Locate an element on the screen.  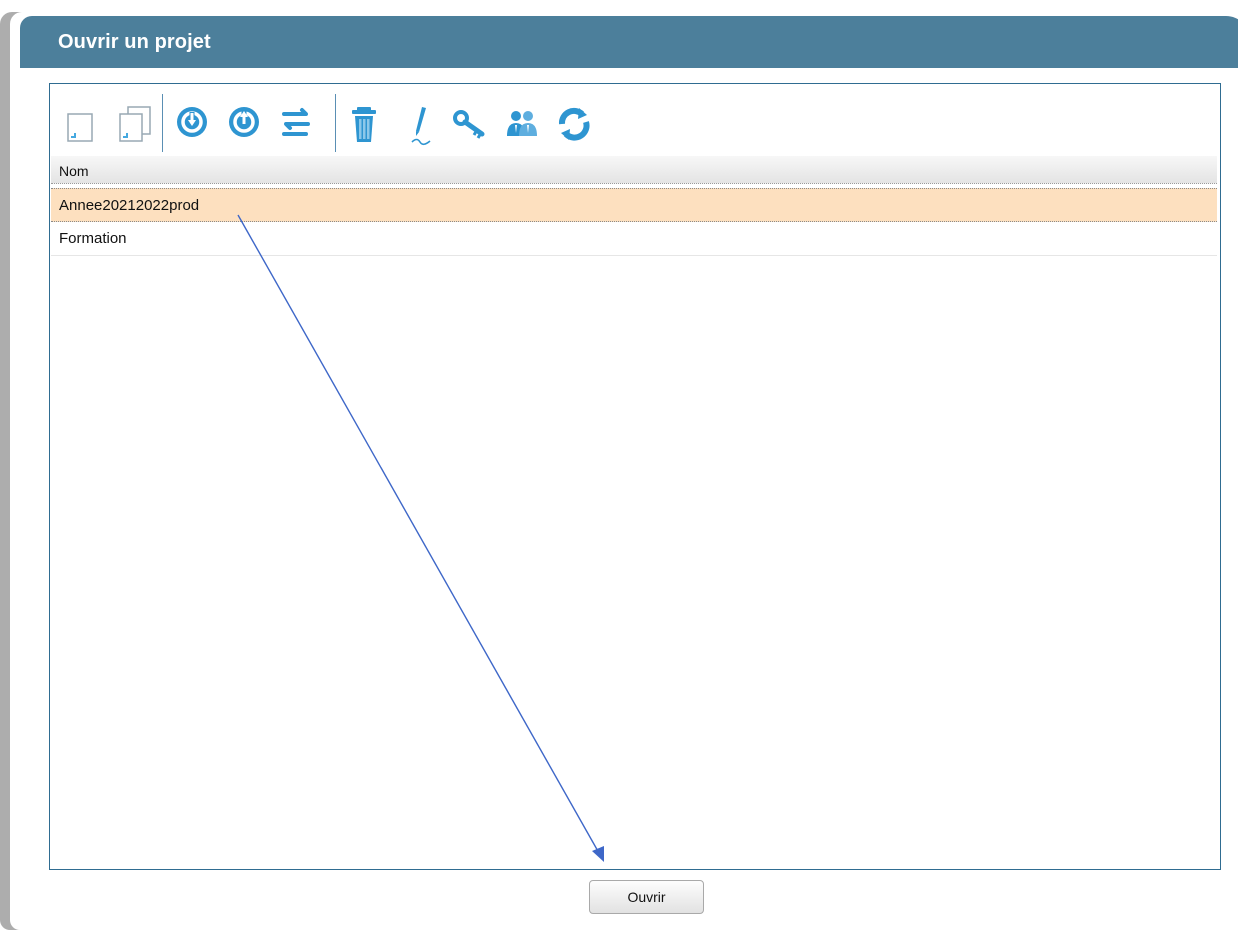
dialog-titlebar: Ouvrir un projet is located at coordinates (629, 42).